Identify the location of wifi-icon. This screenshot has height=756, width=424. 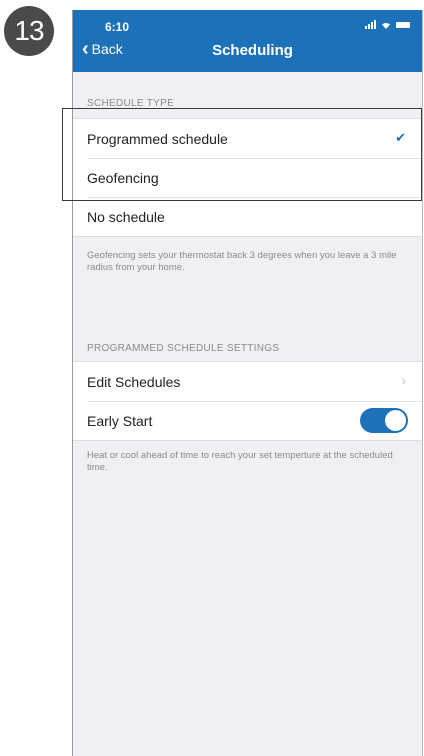
(386, 25).